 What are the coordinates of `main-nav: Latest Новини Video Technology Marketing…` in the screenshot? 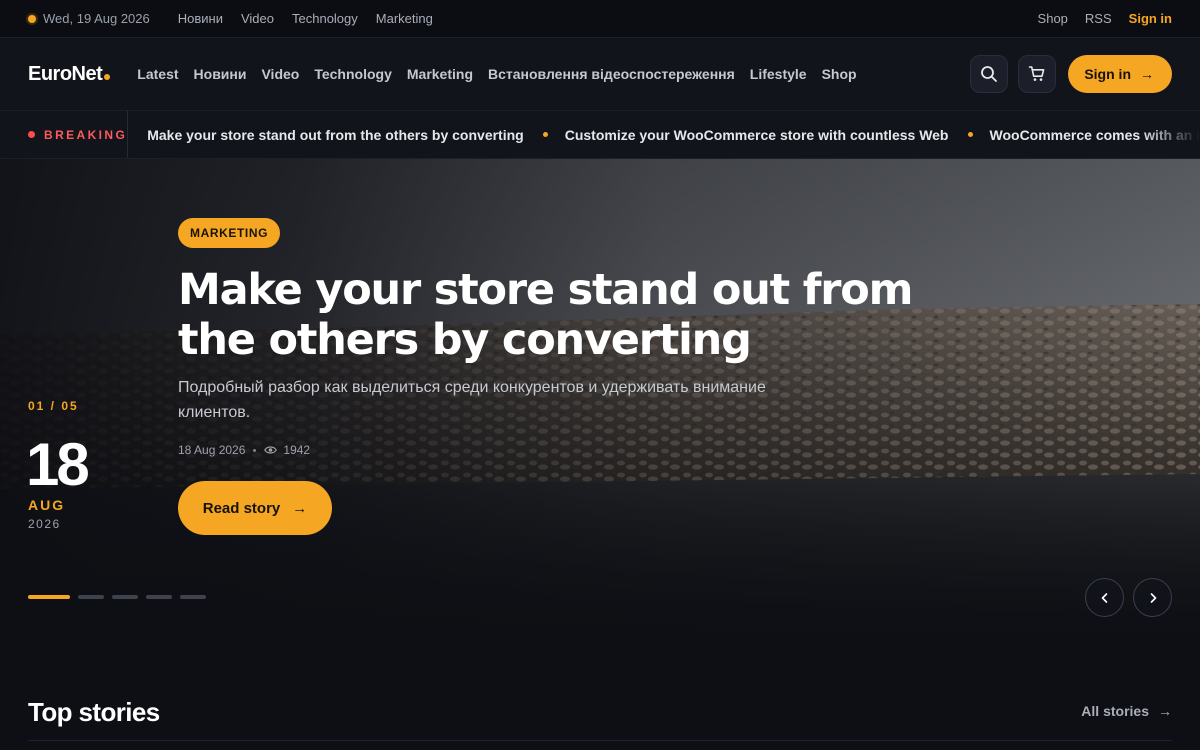 It's located at (504, 74).